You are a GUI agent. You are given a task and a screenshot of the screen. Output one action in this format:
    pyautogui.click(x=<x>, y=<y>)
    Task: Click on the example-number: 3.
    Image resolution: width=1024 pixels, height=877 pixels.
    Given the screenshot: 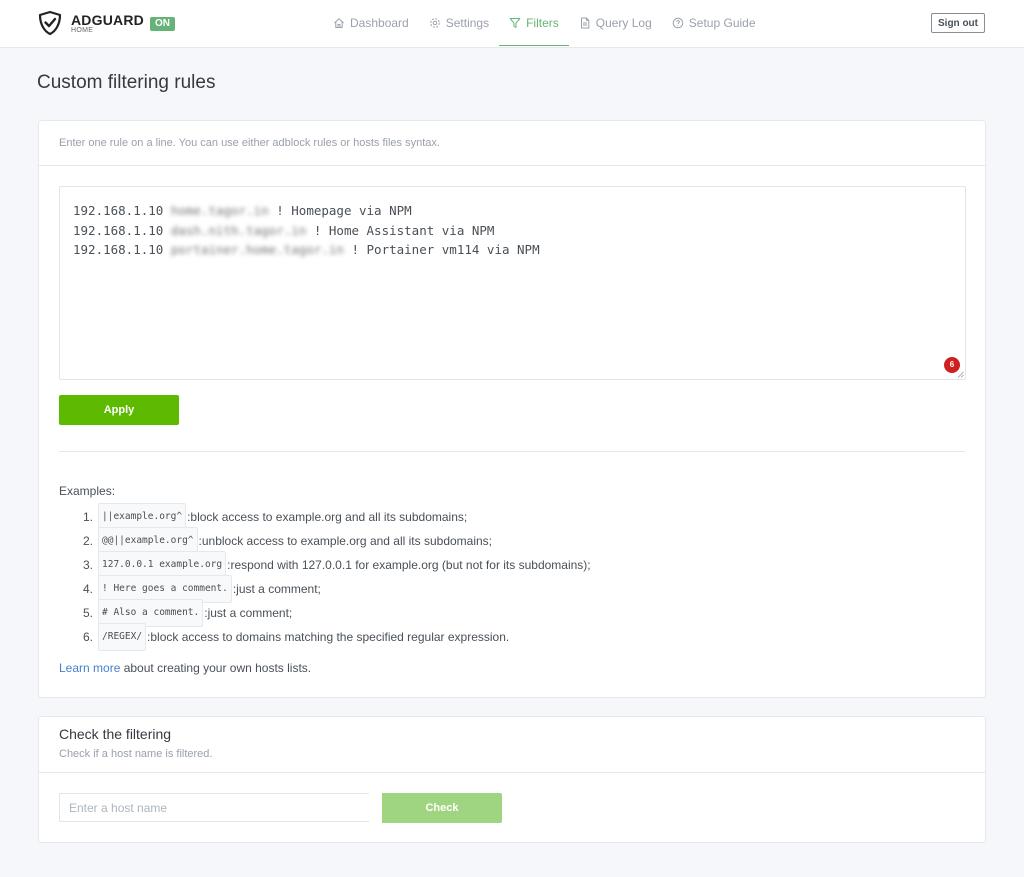 What is the action you would take?
    pyautogui.click(x=87, y=565)
    